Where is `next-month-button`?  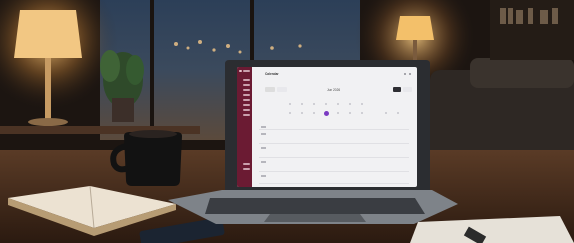 next-month-button is located at coordinates (282, 89).